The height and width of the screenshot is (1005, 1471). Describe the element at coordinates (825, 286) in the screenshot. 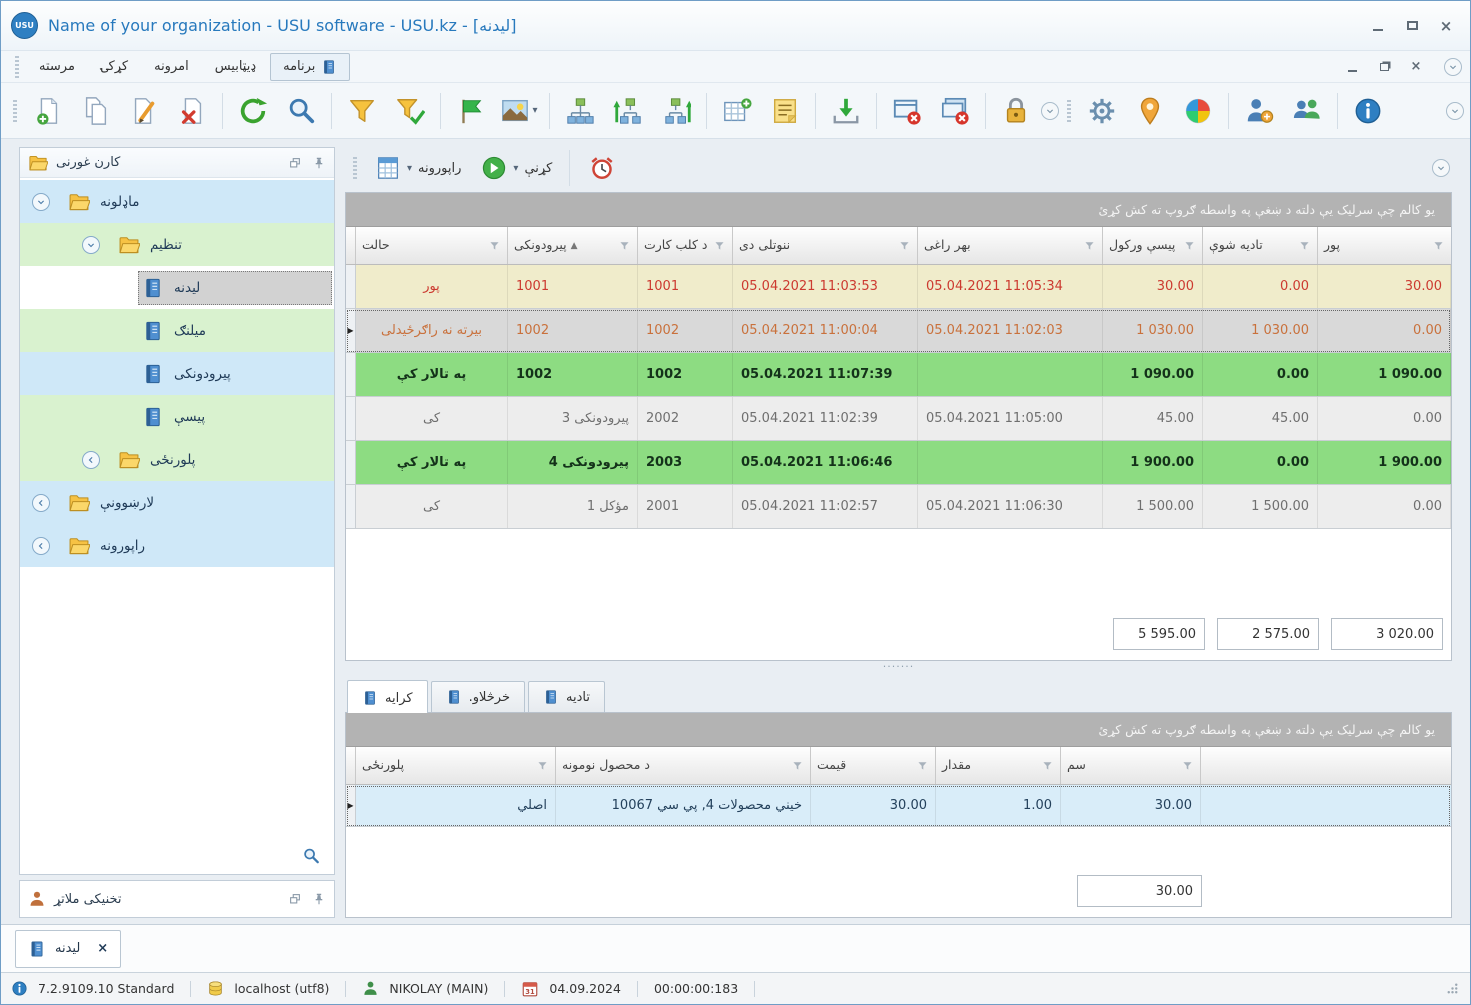

I see `cell-entered: 05.04.2021 11:03:53` at that location.